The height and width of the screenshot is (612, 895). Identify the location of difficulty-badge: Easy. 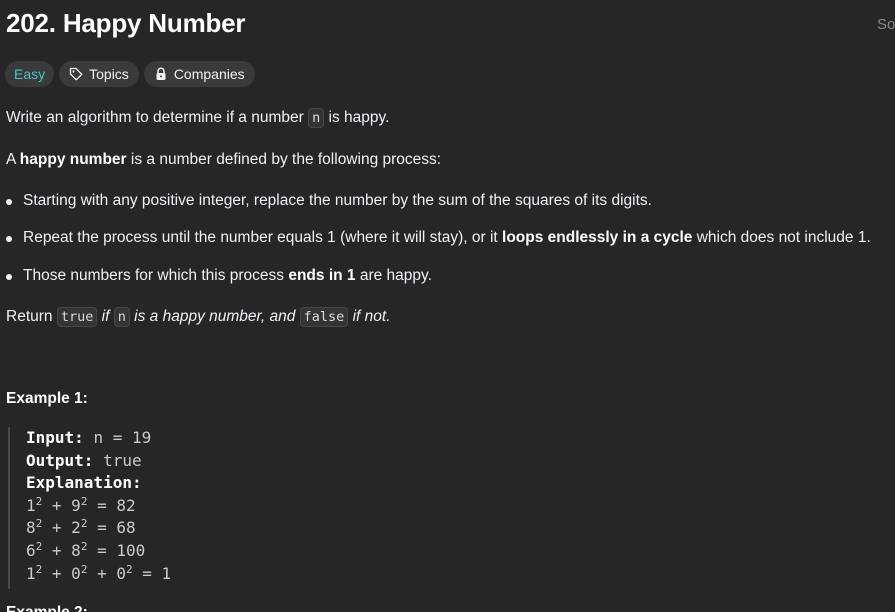
(30, 74).